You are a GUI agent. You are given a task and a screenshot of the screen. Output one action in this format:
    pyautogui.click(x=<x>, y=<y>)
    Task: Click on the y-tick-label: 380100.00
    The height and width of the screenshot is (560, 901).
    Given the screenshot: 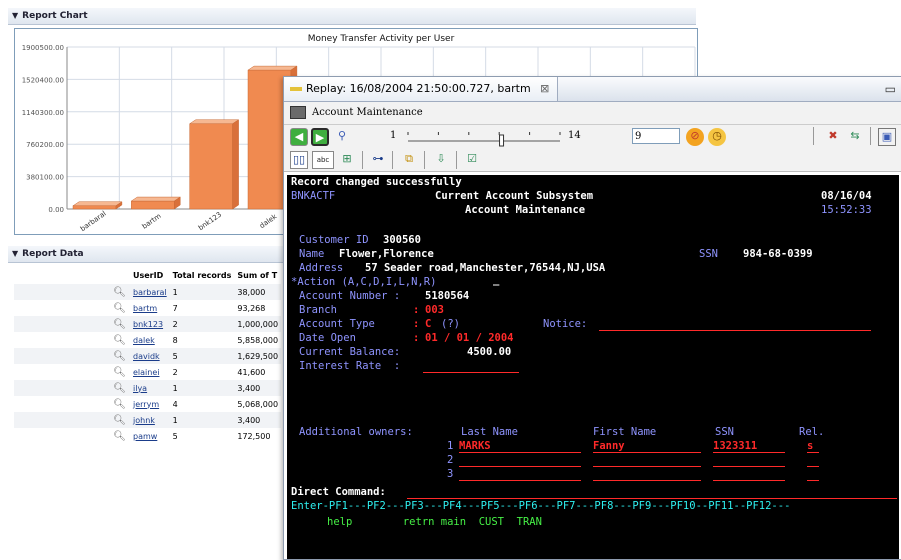 What is the action you would take?
    pyautogui.click(x=45, y=178)
    